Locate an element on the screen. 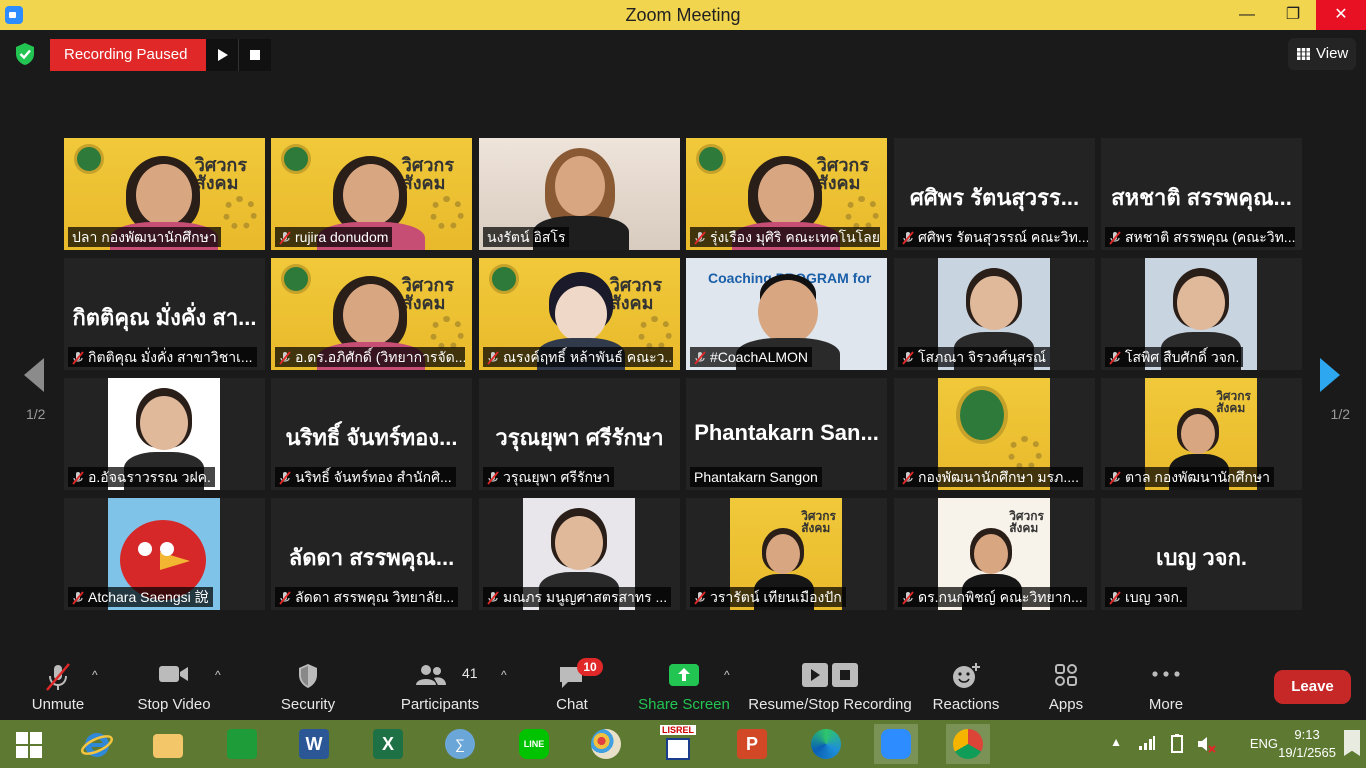 This screenshot has width=1366, height=768. participant-name: วรุณยุพา ศรีรักษา is located at coordinates (557, 477).